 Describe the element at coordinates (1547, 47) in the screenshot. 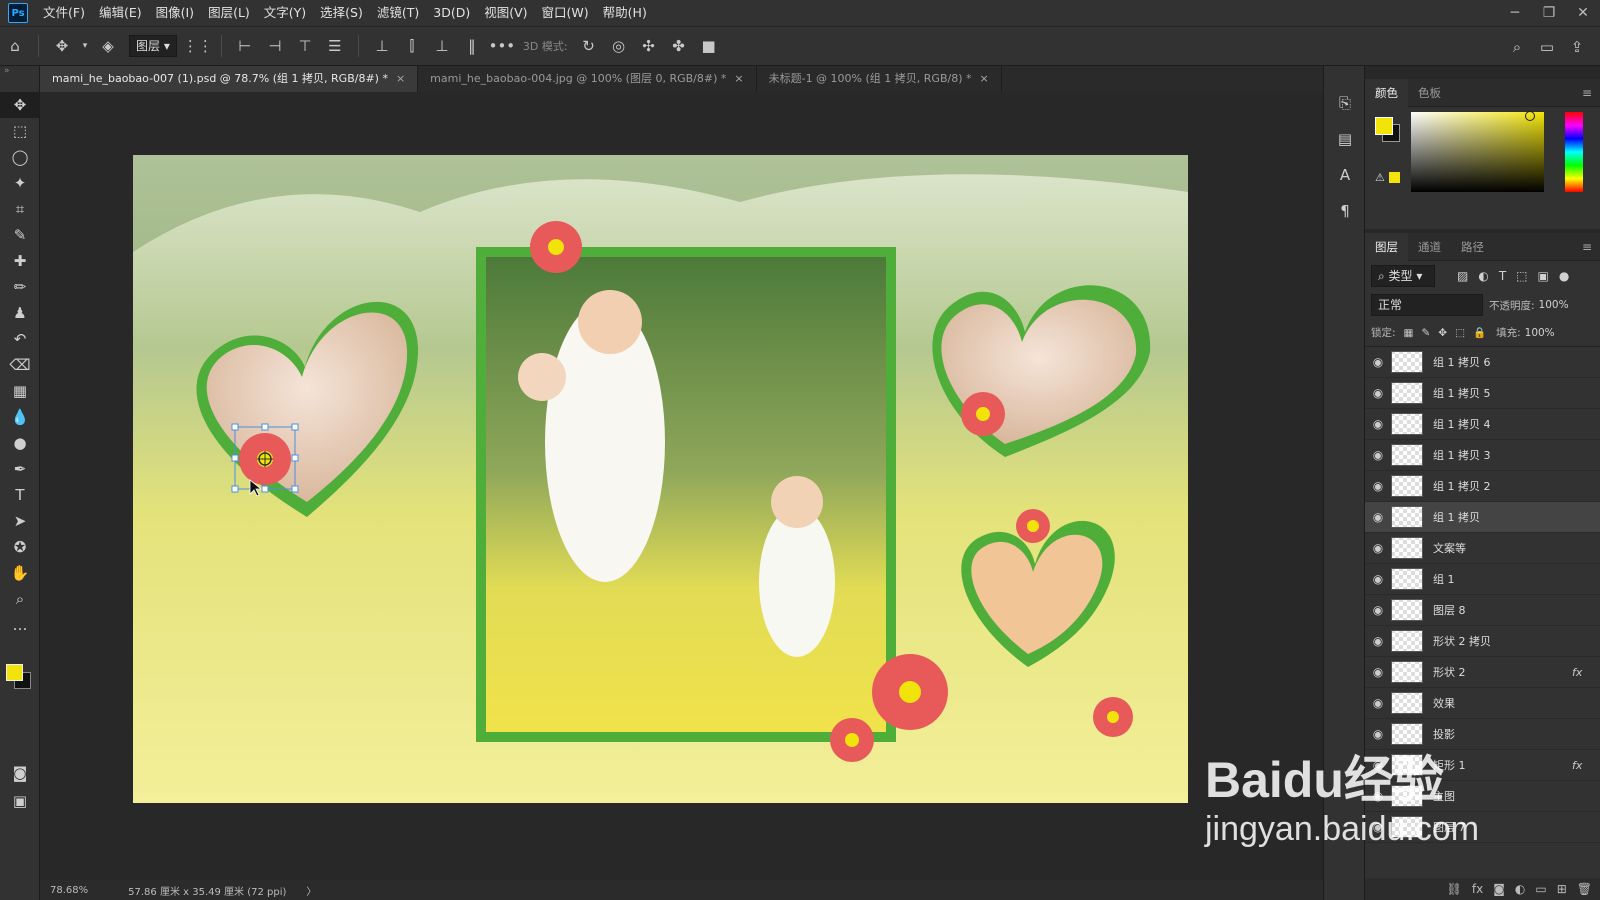

I see `workspace-icon: ▭` at that location.